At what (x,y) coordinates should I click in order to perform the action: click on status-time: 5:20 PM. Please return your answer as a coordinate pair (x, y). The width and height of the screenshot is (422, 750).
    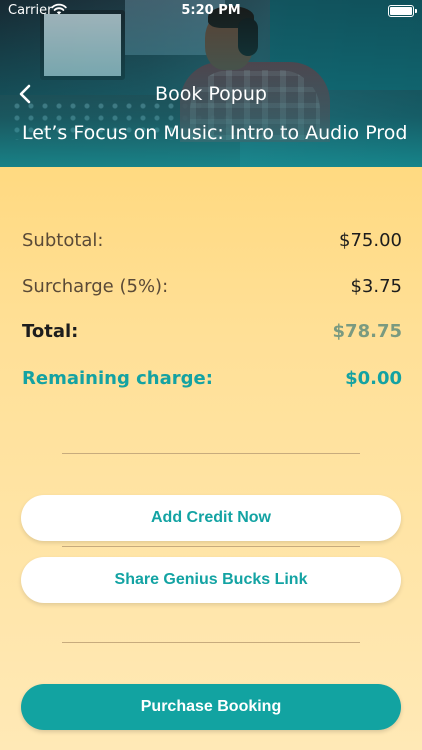
    Looking at the image, I should click on (211, 10).